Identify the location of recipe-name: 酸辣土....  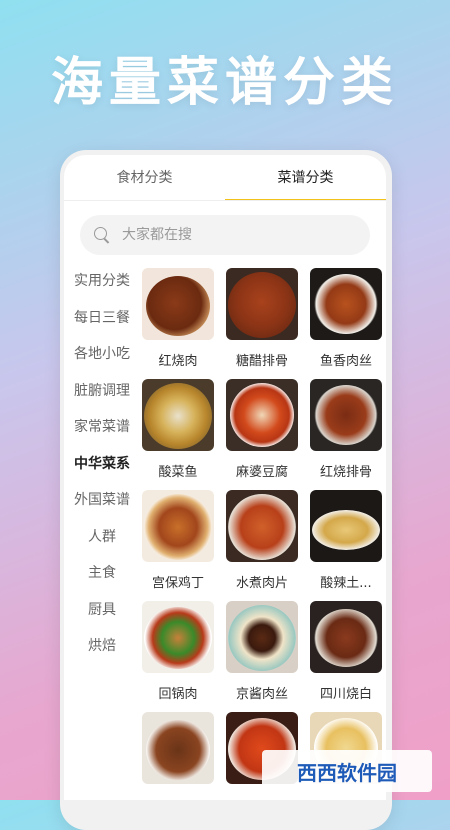
(346, 583).